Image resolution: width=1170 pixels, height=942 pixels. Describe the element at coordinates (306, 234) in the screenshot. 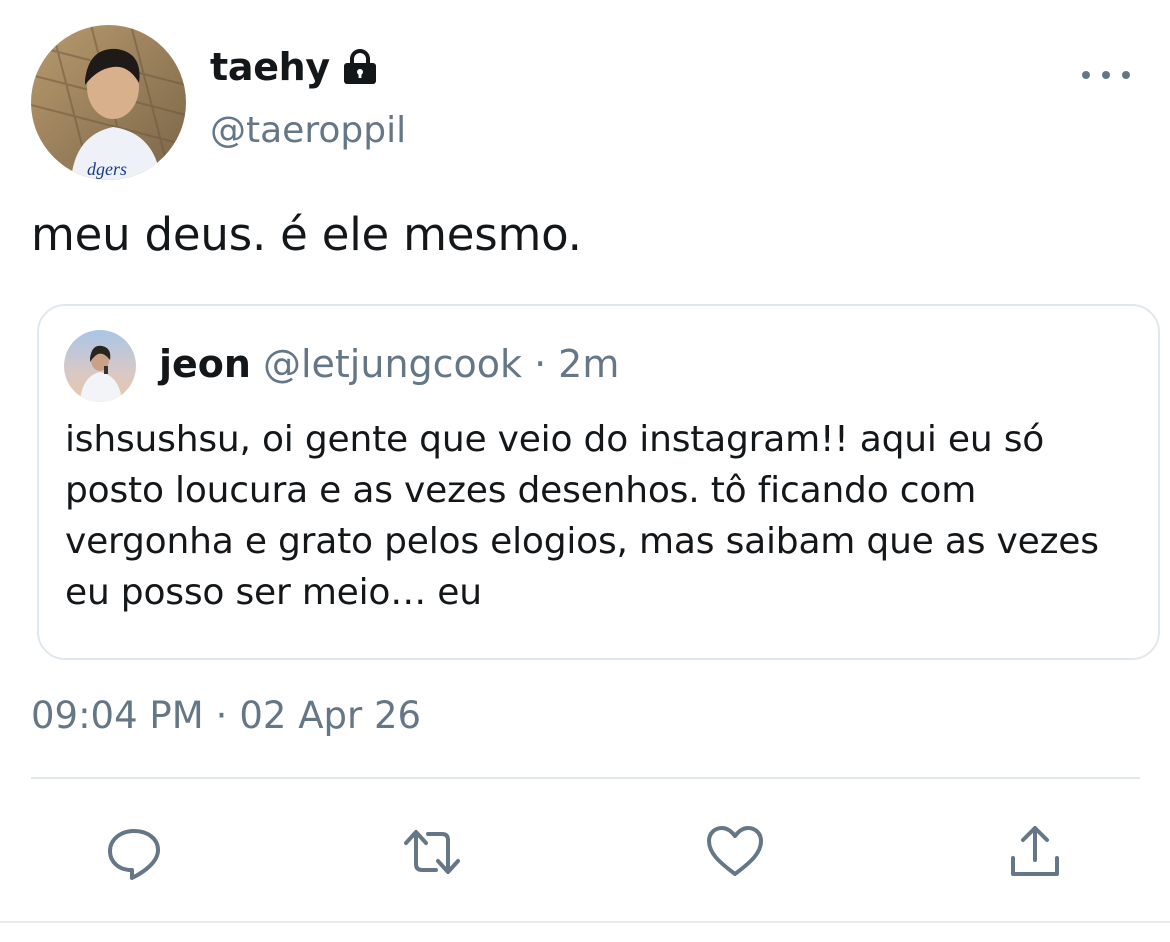

I see `tweet-text: meu deus. é ele mesmo.` at that location.